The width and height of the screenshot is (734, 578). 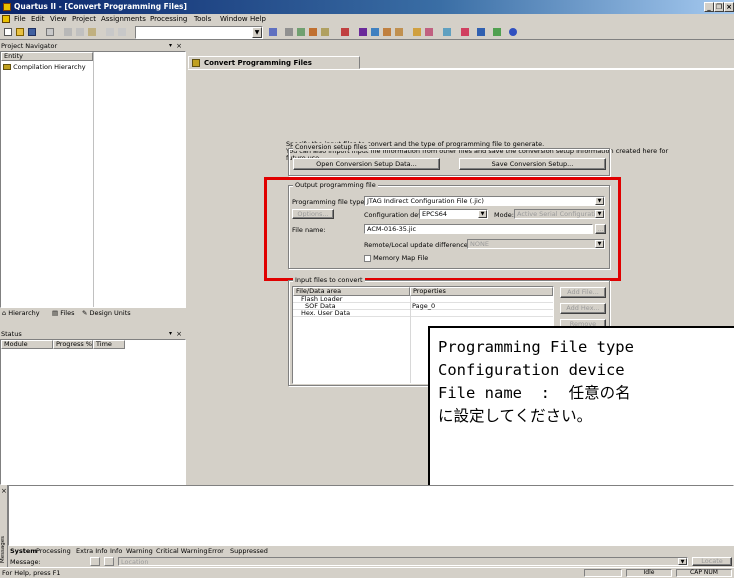 What do you see at coordinates (3, 549) in the screenshot?
I see `messages-side-label: Messages` at bounding box center [3, 549].